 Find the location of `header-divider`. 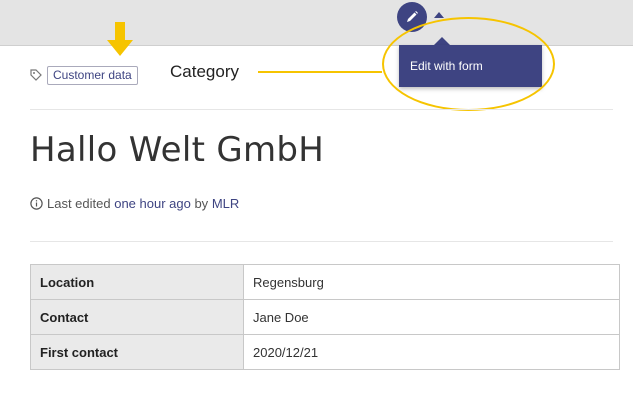

header-divider is located at coordinates (321, 109).